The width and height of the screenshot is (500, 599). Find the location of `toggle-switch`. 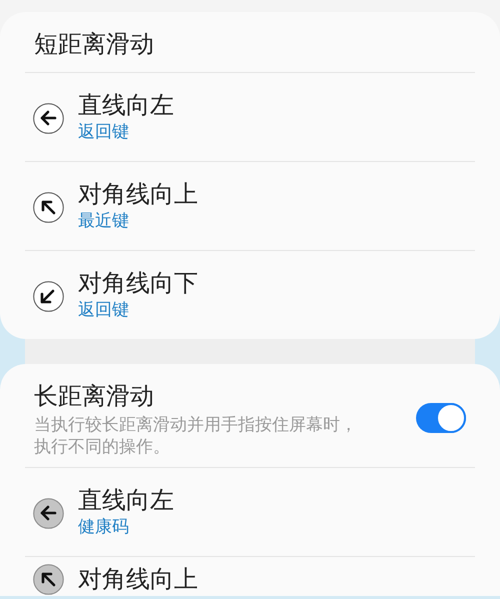

toggle-switch is located at coordinates (441, 418).